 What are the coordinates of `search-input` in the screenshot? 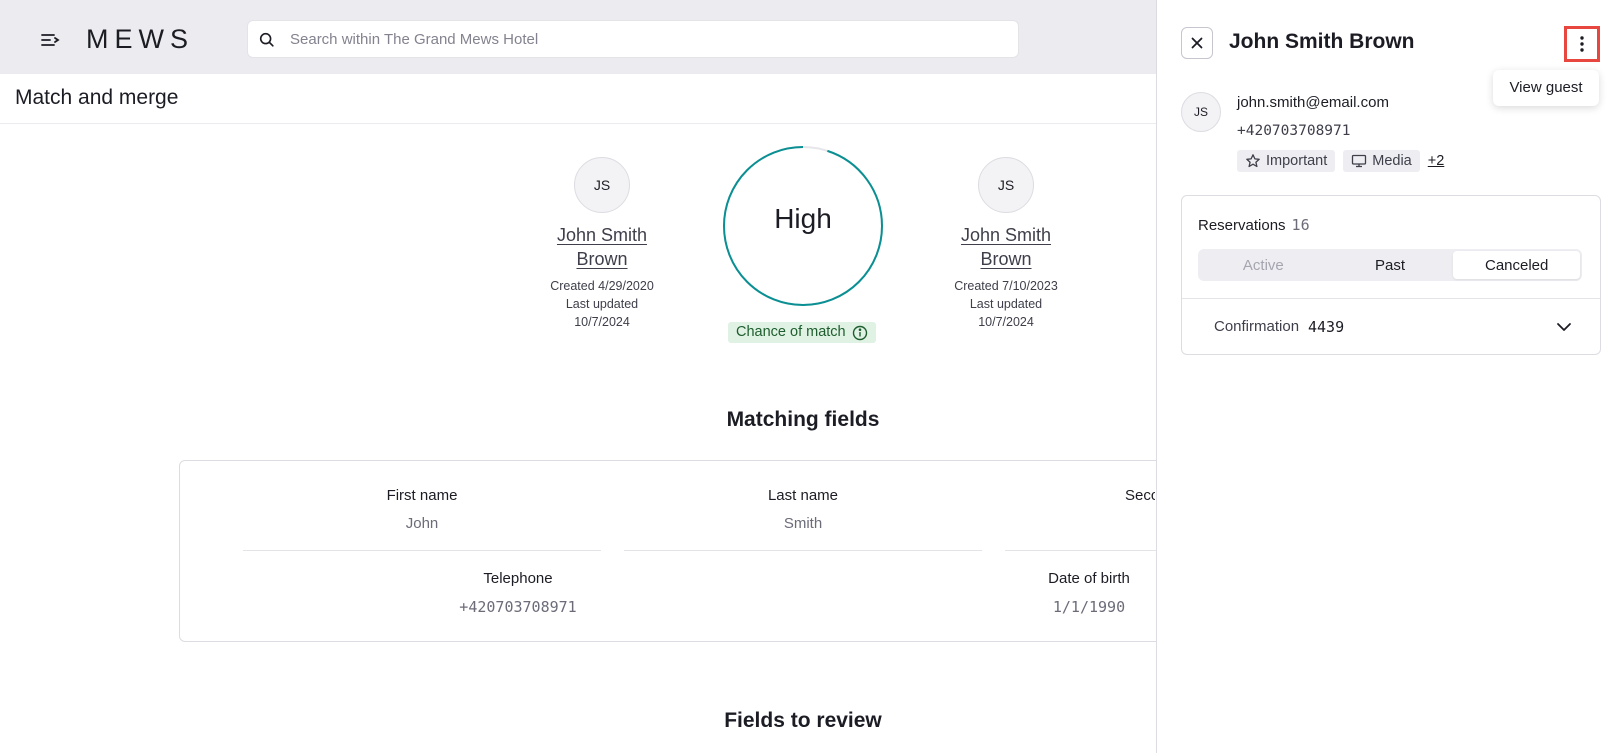 It's located at (642, 39).